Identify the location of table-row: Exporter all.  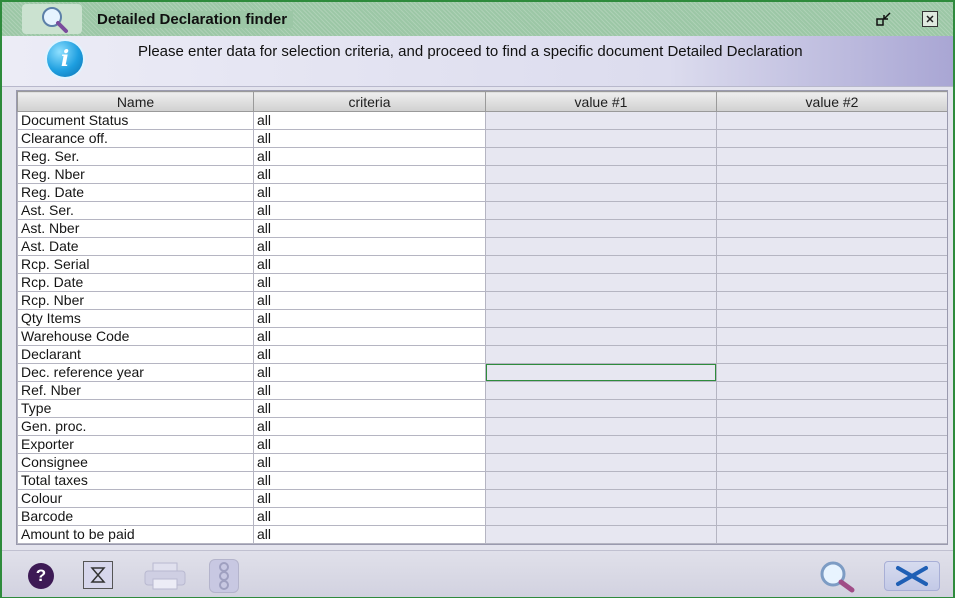
(482, 444).